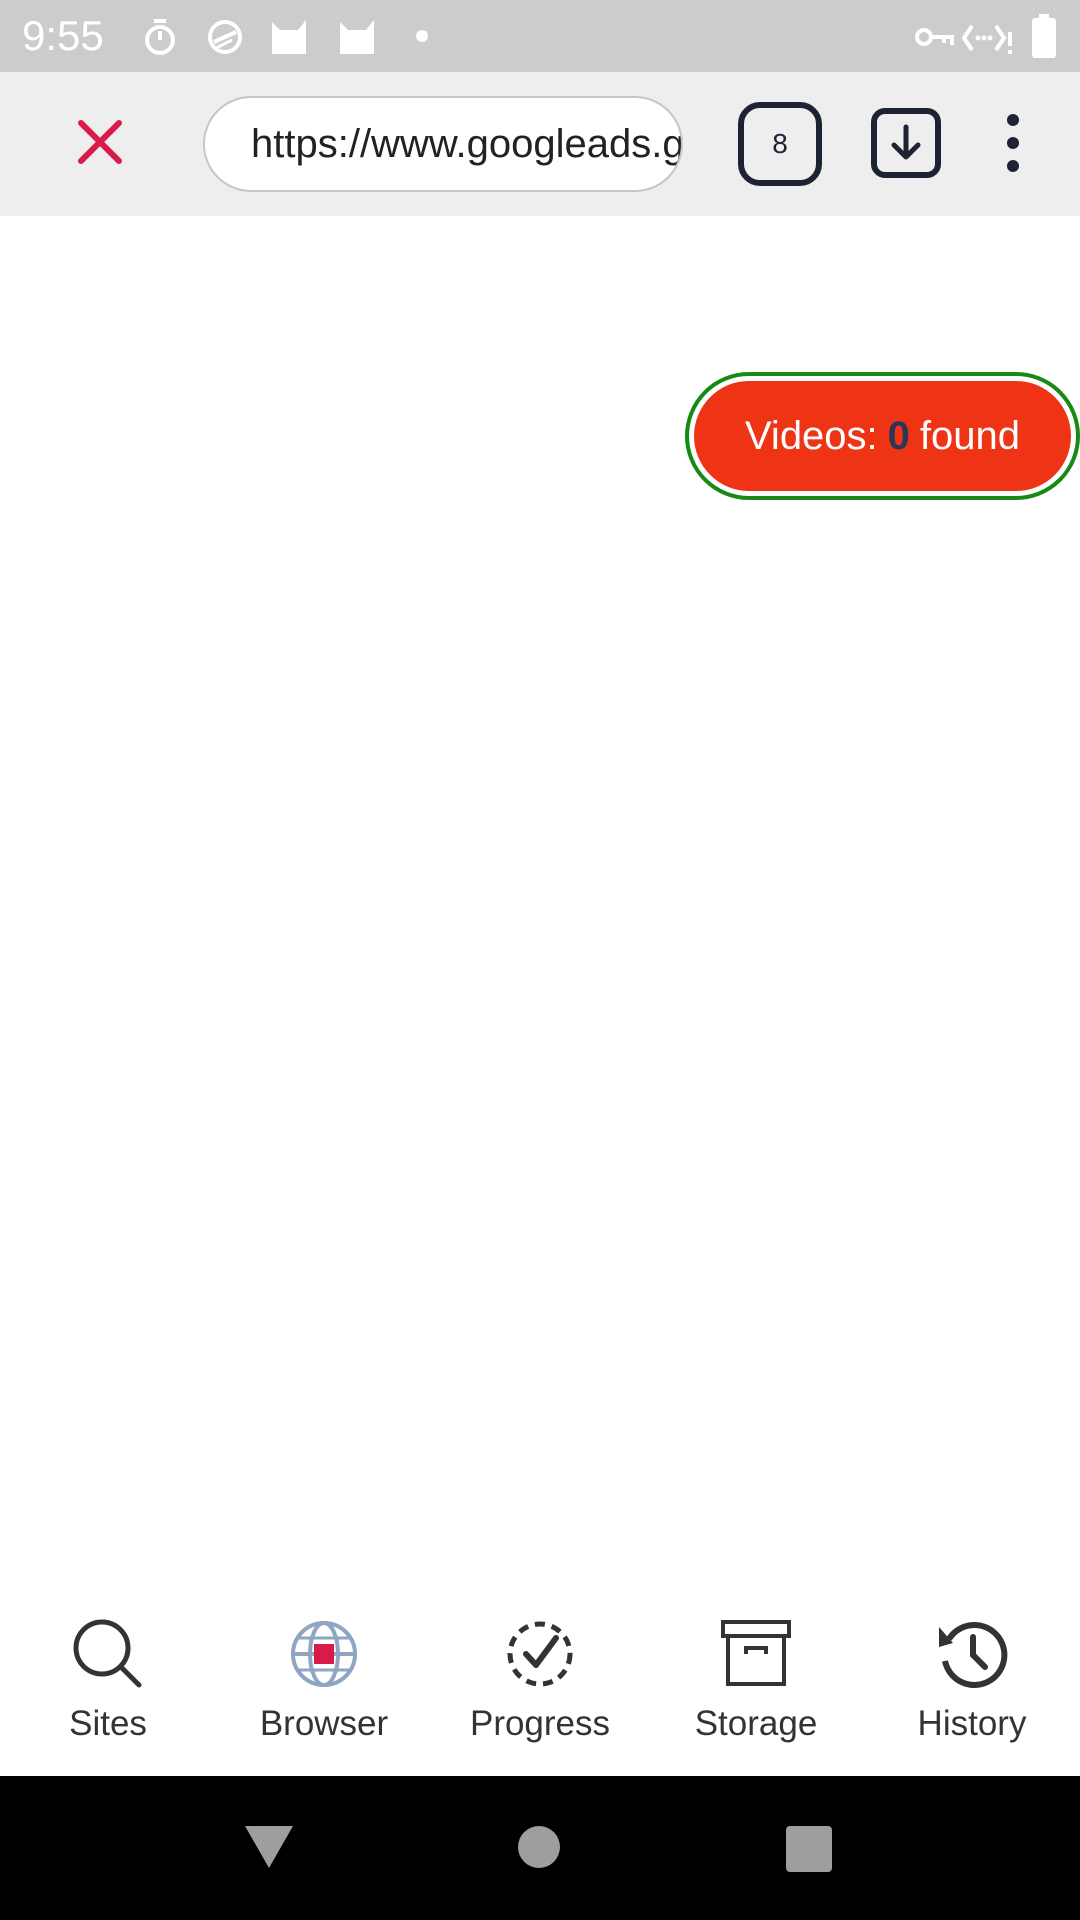 Image resolution: width=1080 pixels, height=1920 pixels. Describe the element at coordinates (1013, 120) in the screenshot. I see `more-vert-icon` at that location.